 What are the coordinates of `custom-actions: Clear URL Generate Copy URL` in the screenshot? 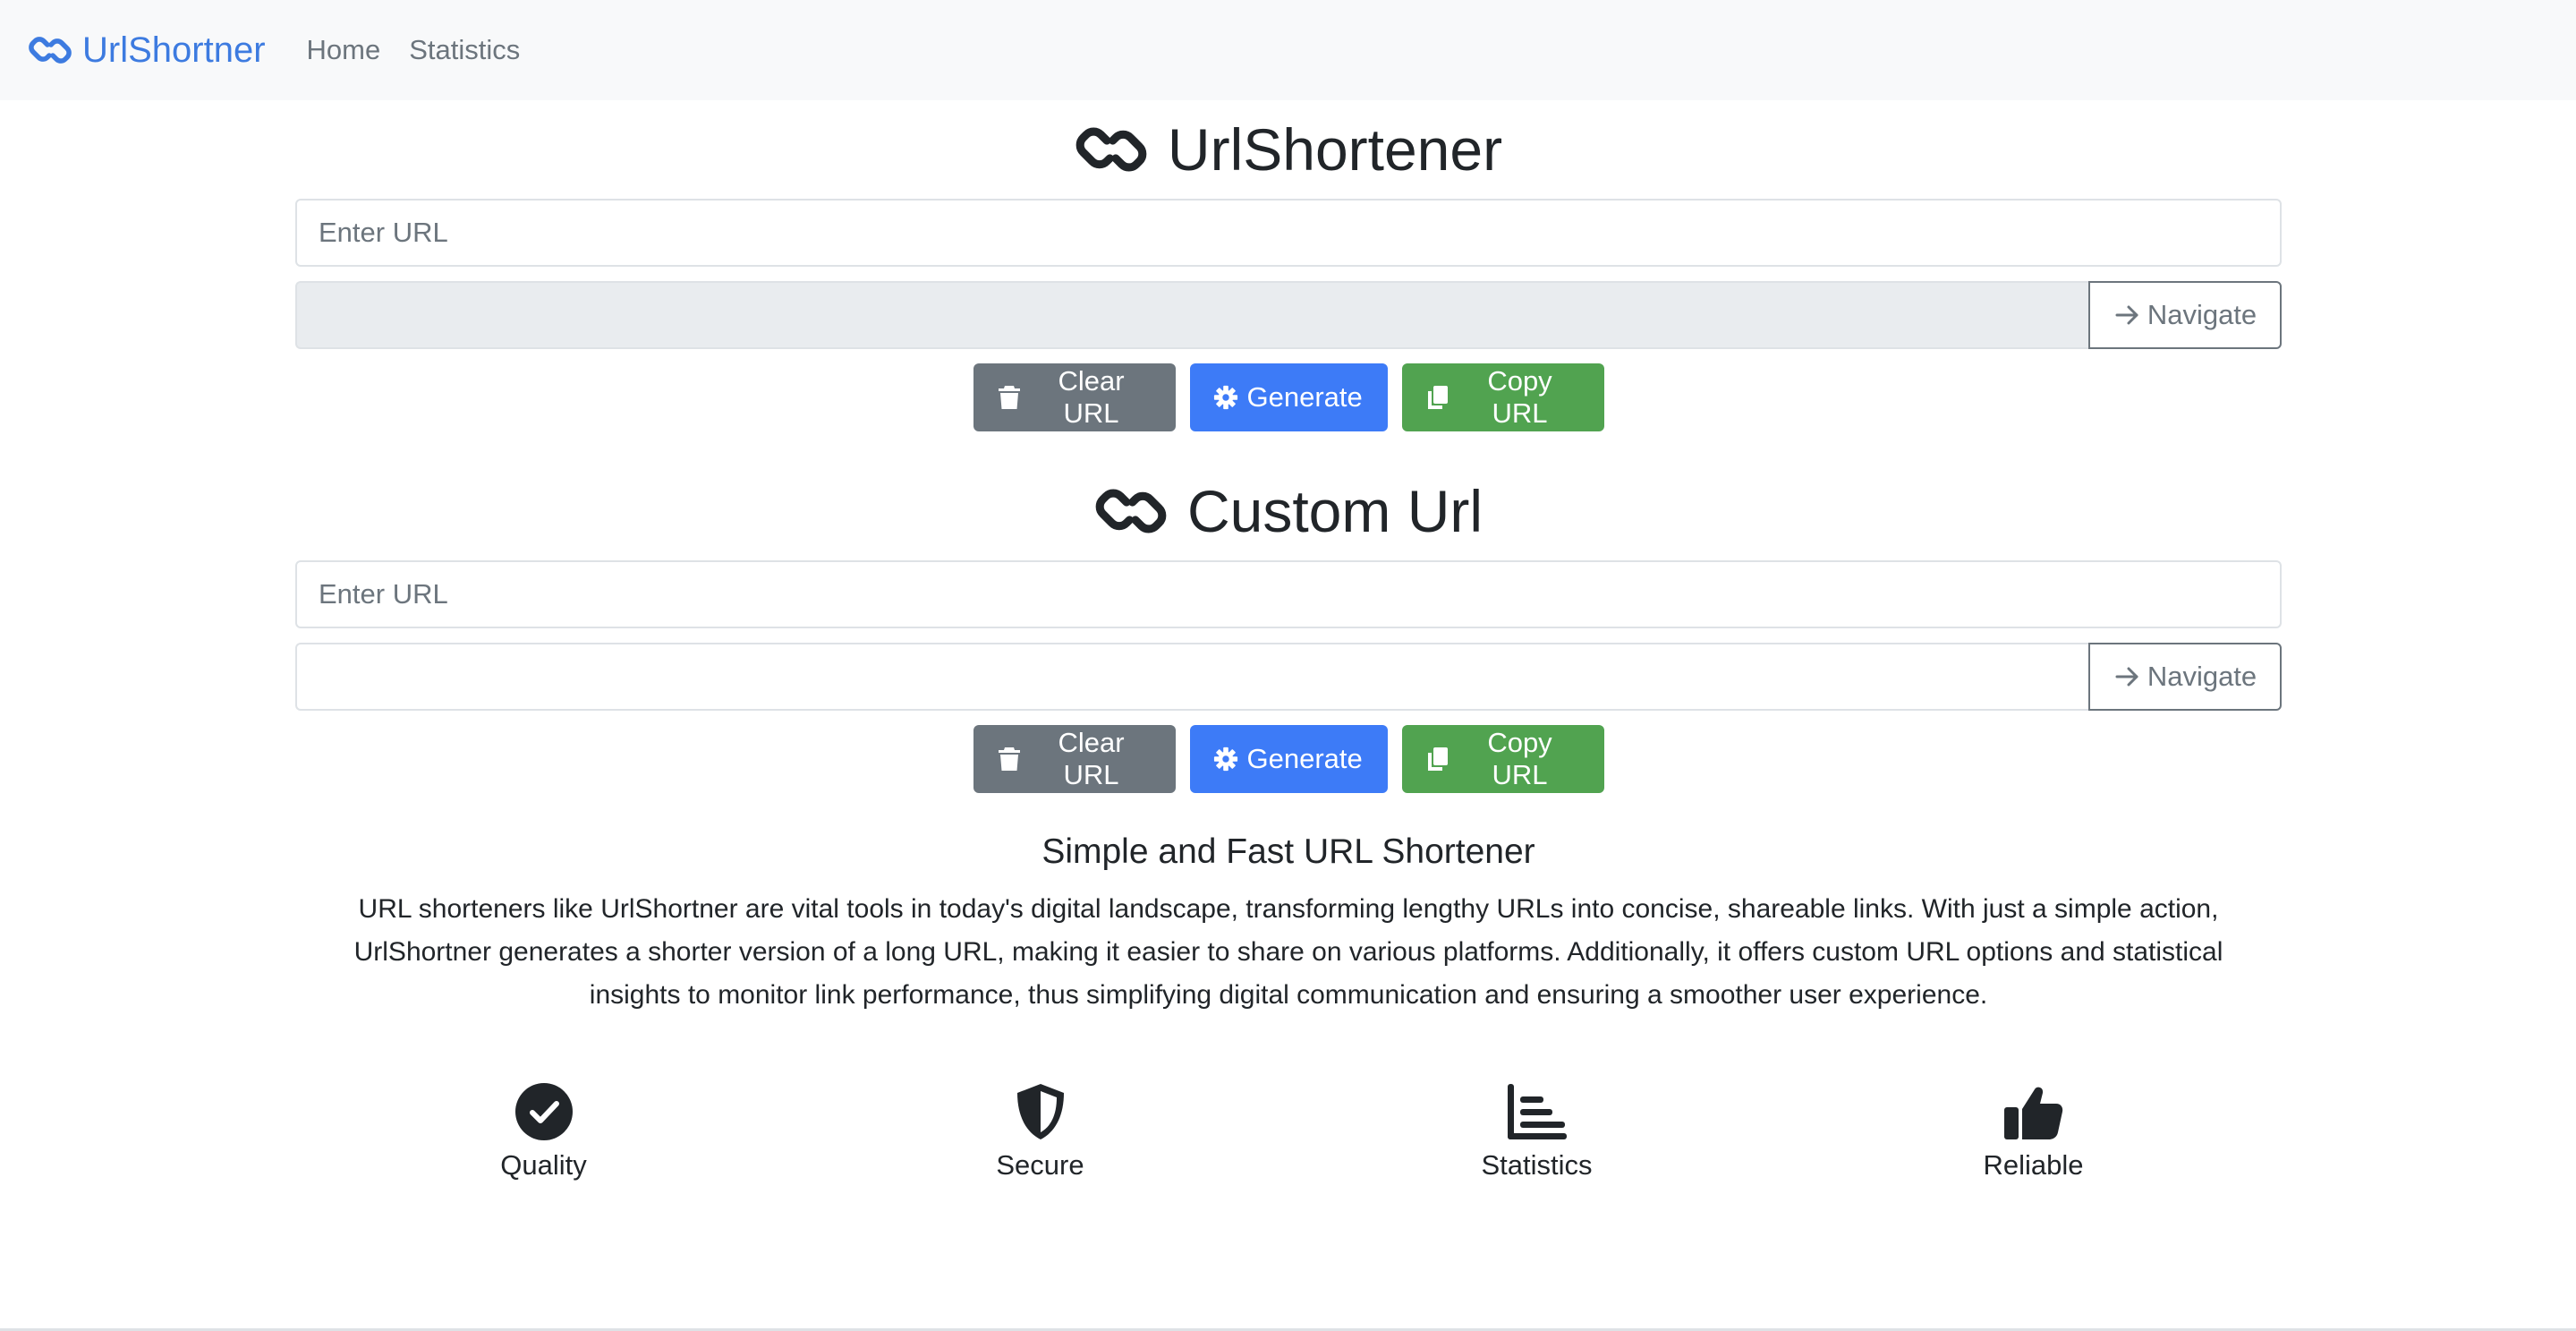 It's located at (1288, 759).